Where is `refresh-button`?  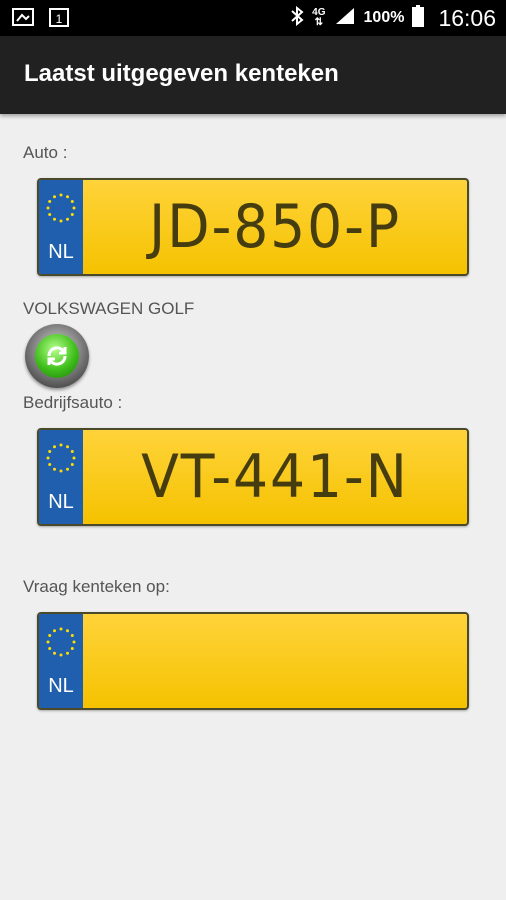 refresh-button is located at coordinates (57, 356).